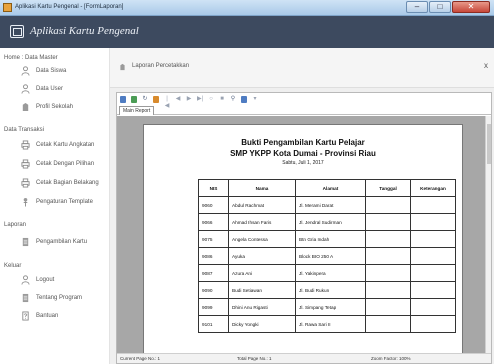  I want to click on cell-nis: 9075, so click(213, 239).